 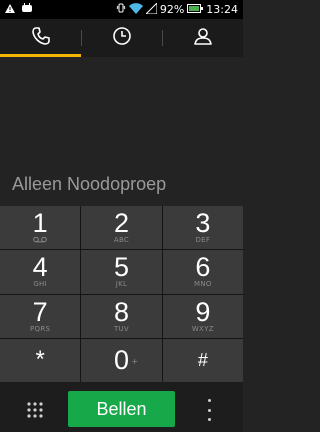 I want to click on warning-icon, so click(x=10, y=9).